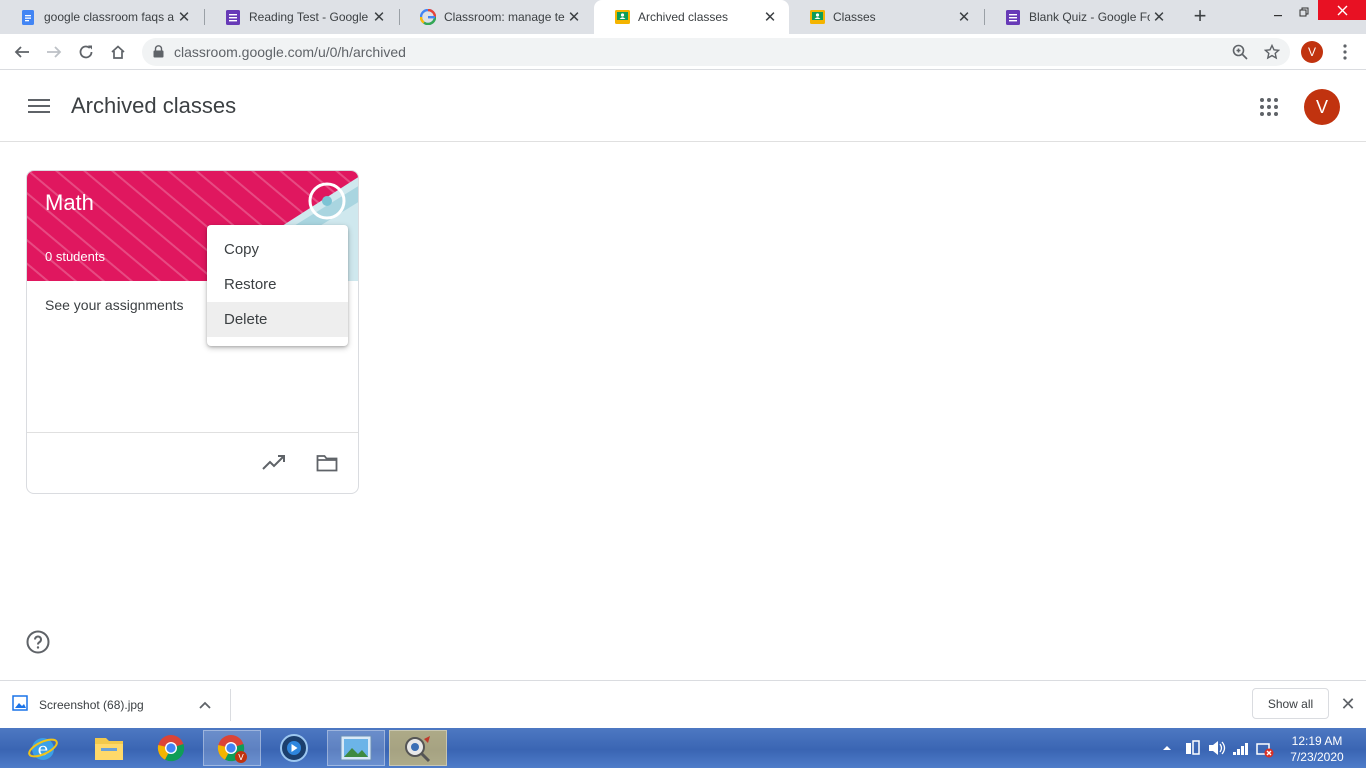 The image size is (1366, 768). Describe the element at coordinates (309, 17) in the screenshot. I see `tab-title: Reading Test - Google Fo` at that location.